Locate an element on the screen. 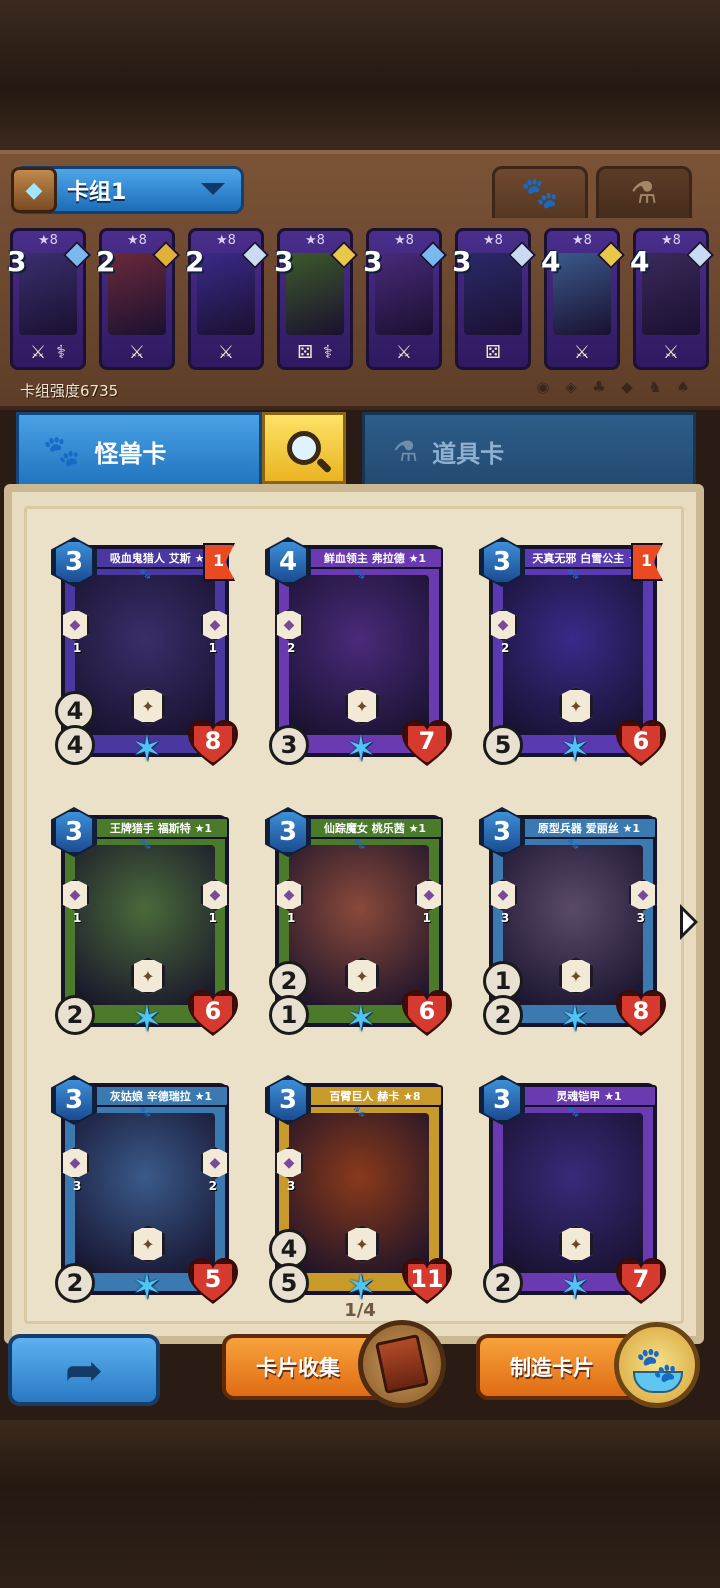  monster-card: 原型兵器 爱丽丝 ★1 🐾 3 ◆ 3 ◆ 3 ✦ 1 2 8 ✶ is located at coordinates (568, 923).